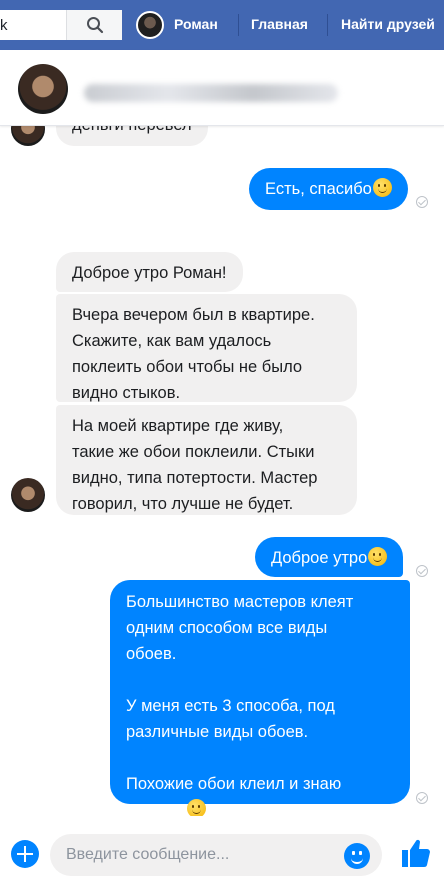  What do you see at coordinates (25, 854) in the screenshot?
I see `add-icon` at bounding box center [25, 854].